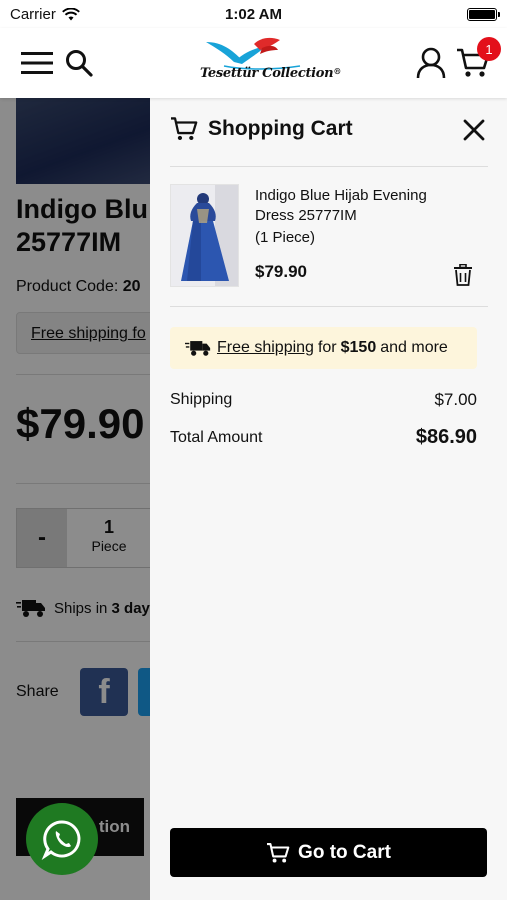  Describe the element at coordinates (285, 237) in the screenshot. I see `cart-item-quantity: (1 Piece)` at that location.